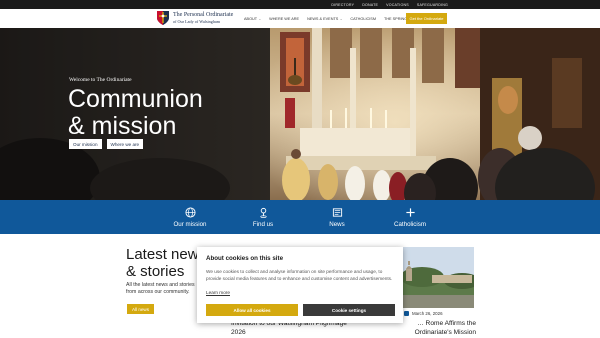 This screenshot has height=338, width=600. Describe the element at coordinates (252, 310) in the screenshot. I see `allow-all-cookies-button: Allow all cookies` at that location.